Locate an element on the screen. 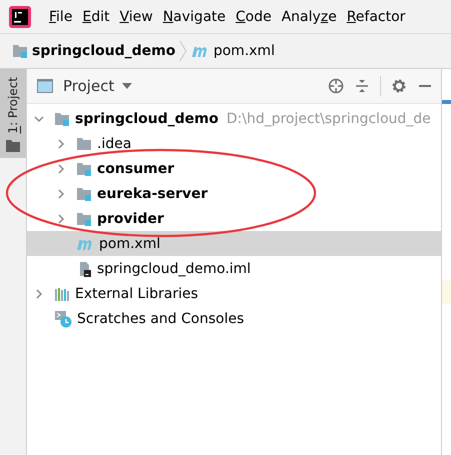  breadcrumb-item: pom.xml is located at coordinates (244, 51).